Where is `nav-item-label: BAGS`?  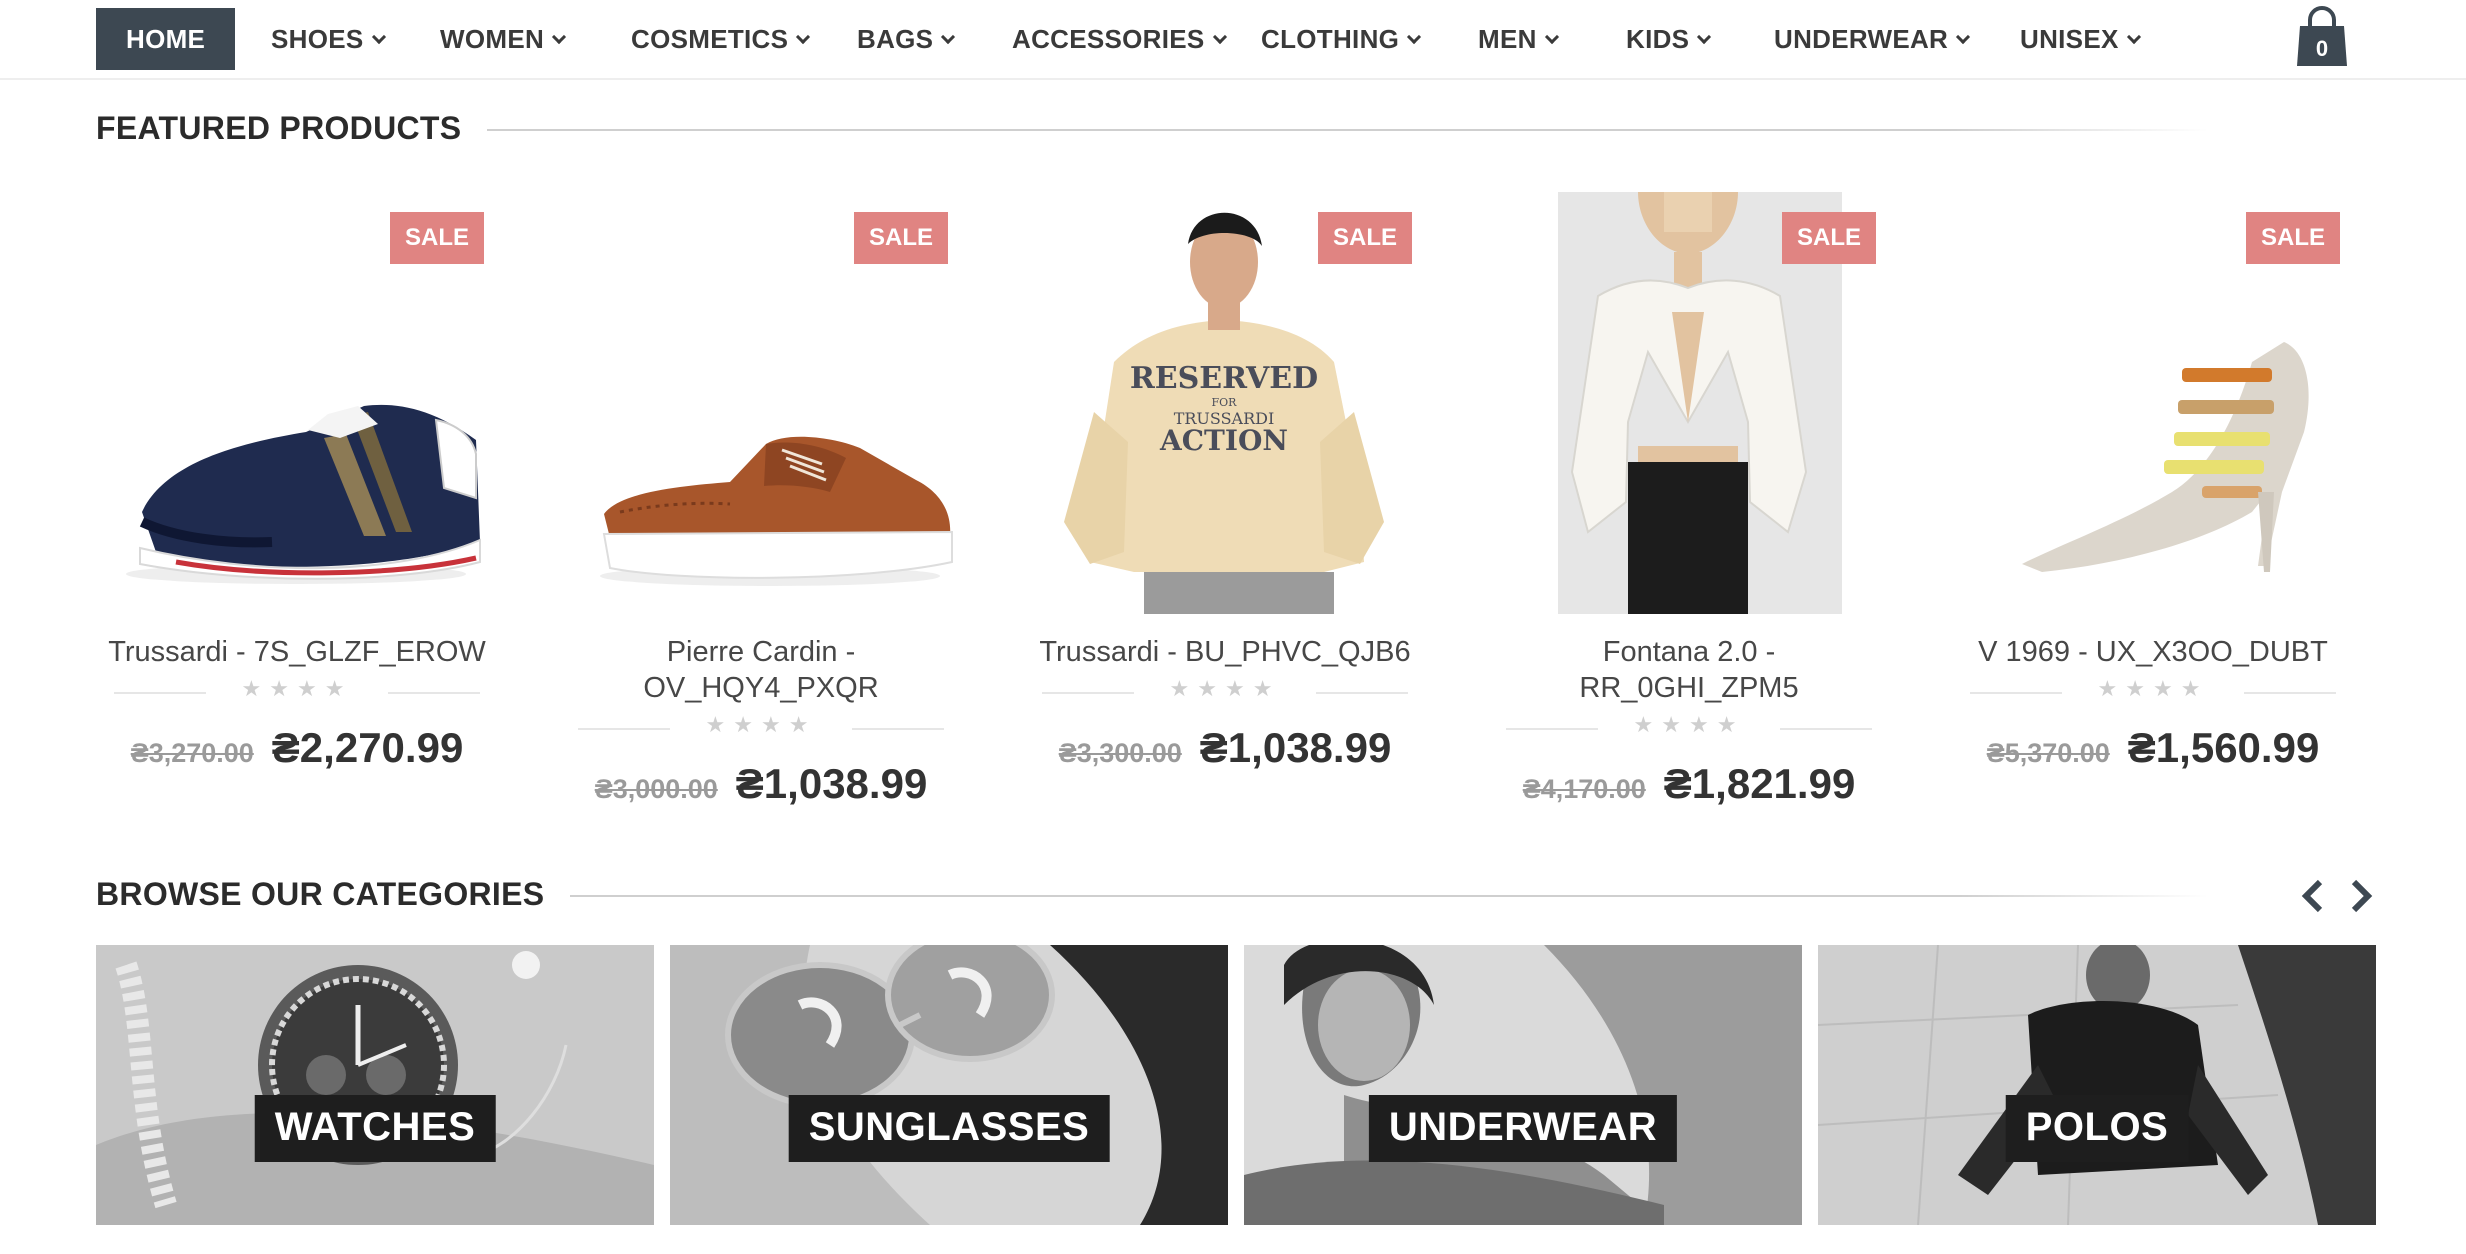
nav-item-label: BAGS is located at coordinates (895, 39).